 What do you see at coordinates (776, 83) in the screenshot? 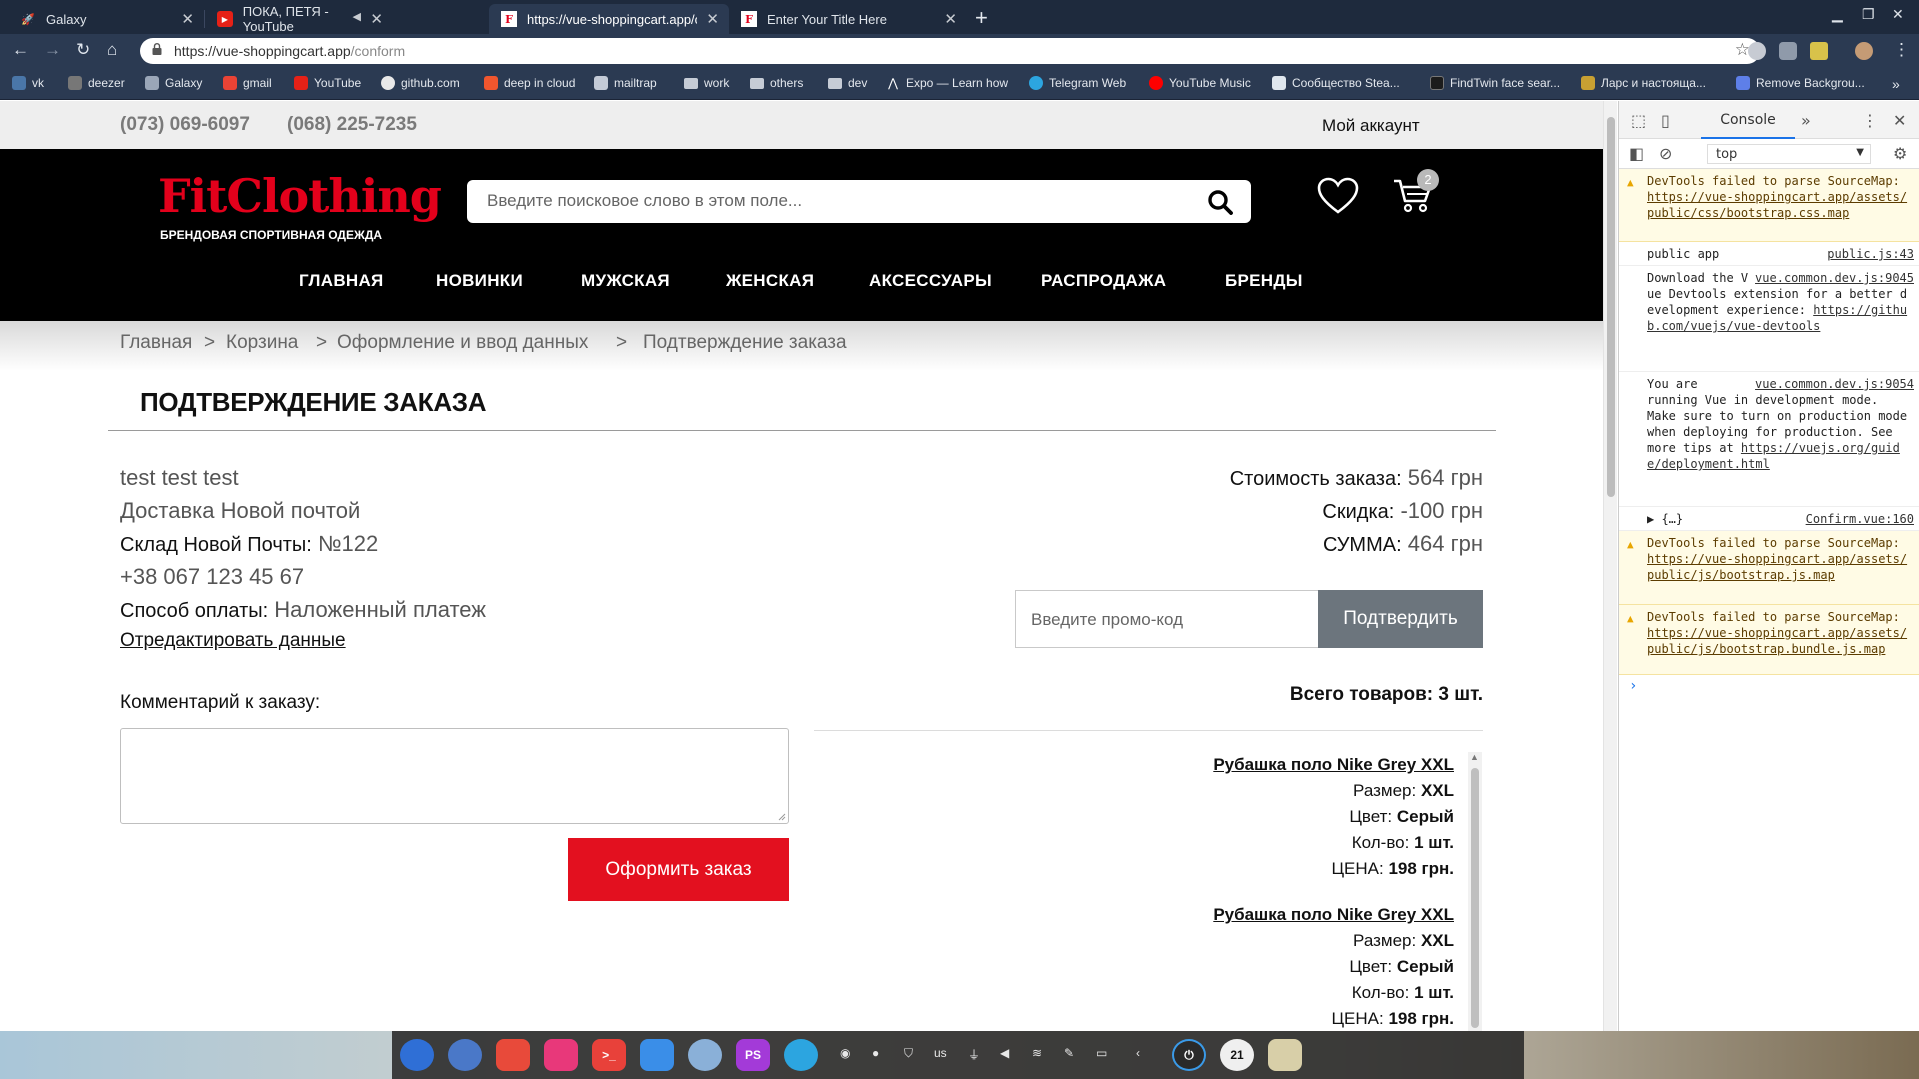
I see `bookmark-folder-others: others` at bounding box center [776, 83].